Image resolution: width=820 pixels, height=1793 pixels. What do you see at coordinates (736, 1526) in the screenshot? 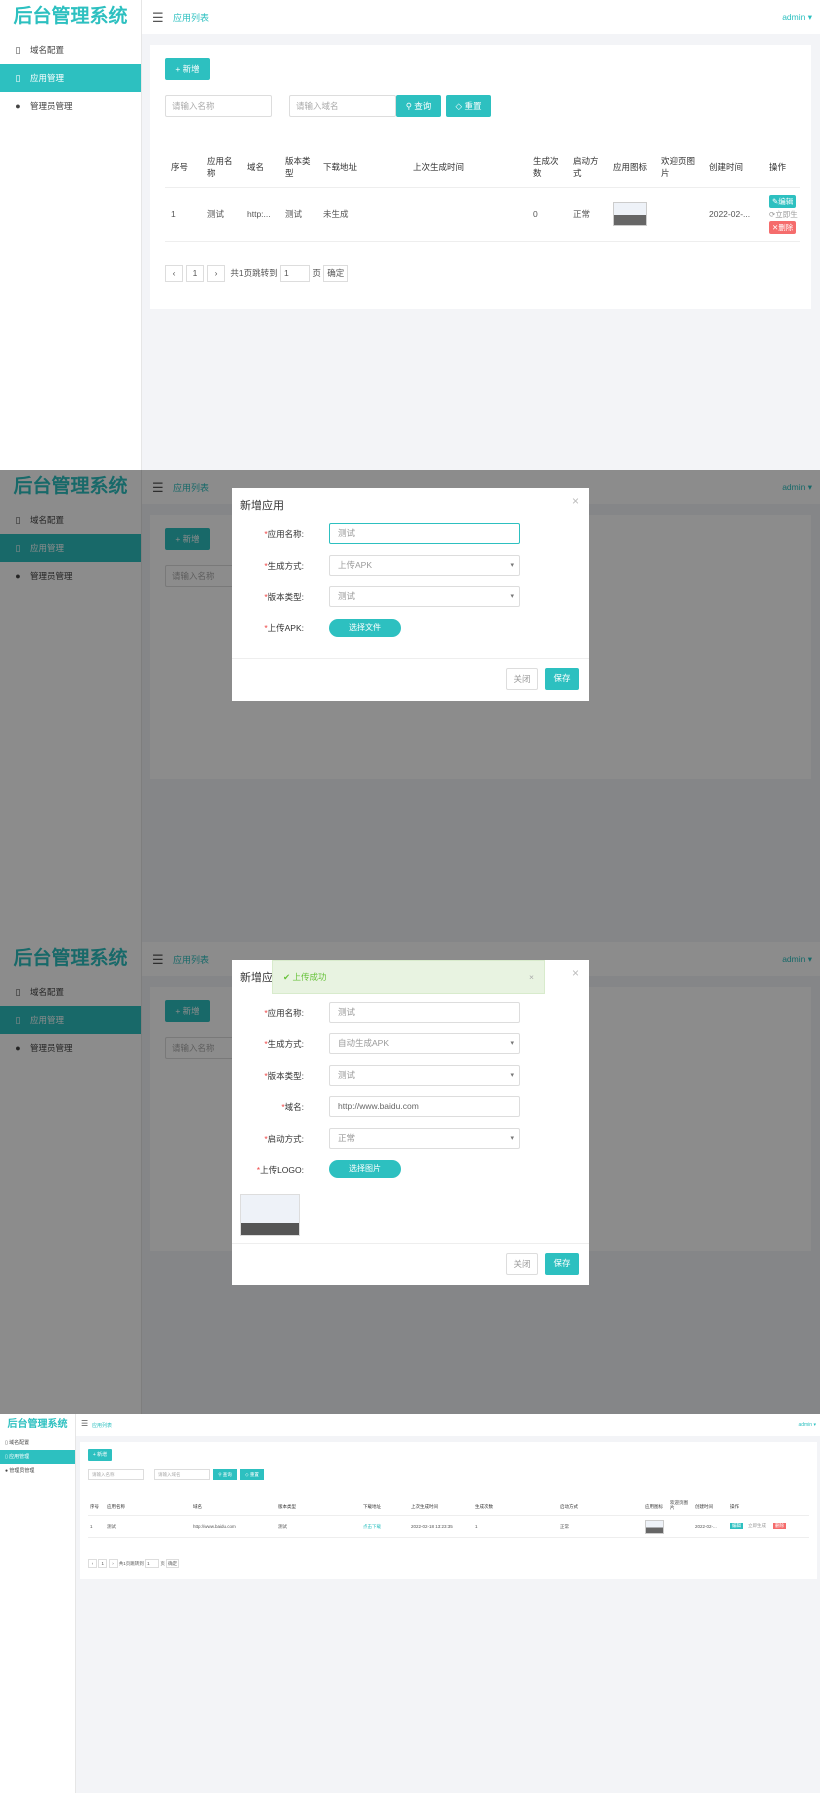
I see `edit-button: 编辑` at bounding box center [736, 1526].